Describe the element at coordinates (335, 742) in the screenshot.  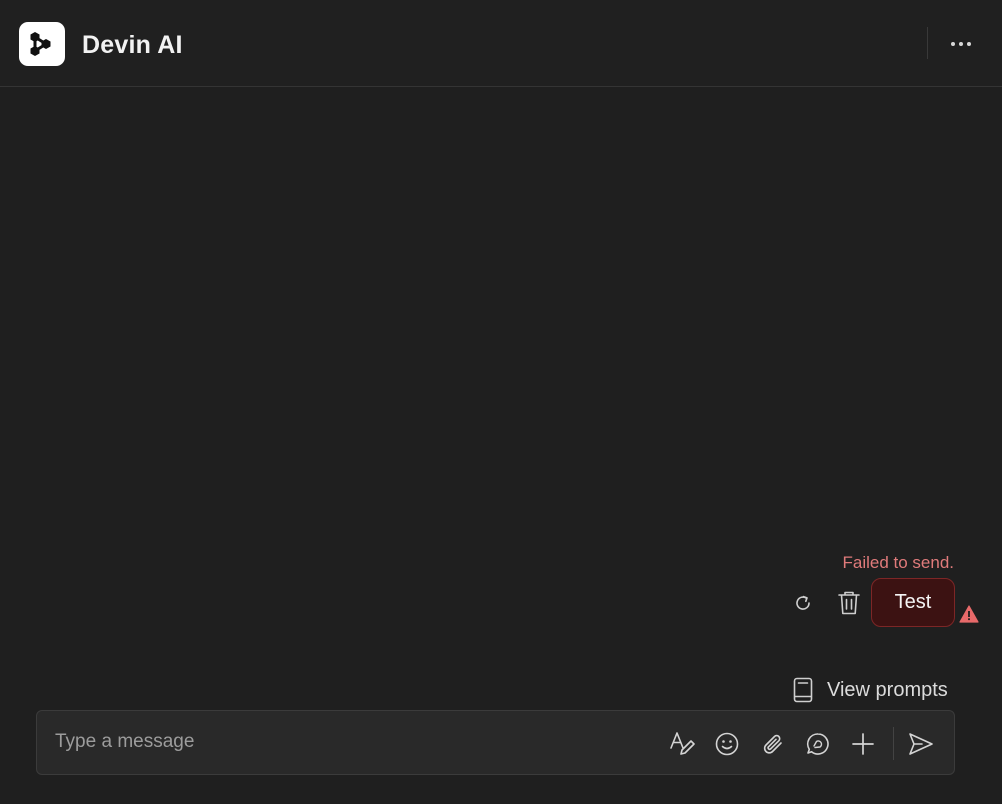
I see `message-input` at that location.